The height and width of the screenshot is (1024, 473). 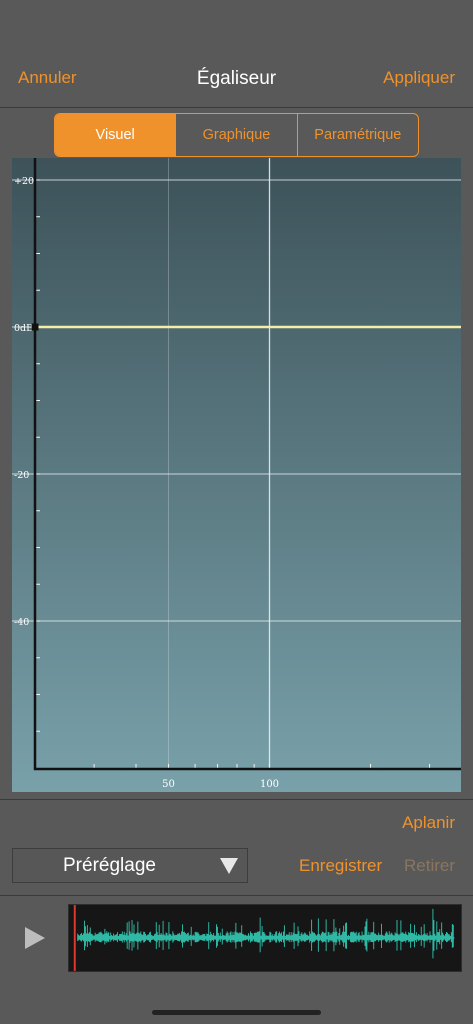 What do you see at coordinates (109, 865) in the screenshot?
I see `preset-label: Préréglage` at bounding box center [109, 865].